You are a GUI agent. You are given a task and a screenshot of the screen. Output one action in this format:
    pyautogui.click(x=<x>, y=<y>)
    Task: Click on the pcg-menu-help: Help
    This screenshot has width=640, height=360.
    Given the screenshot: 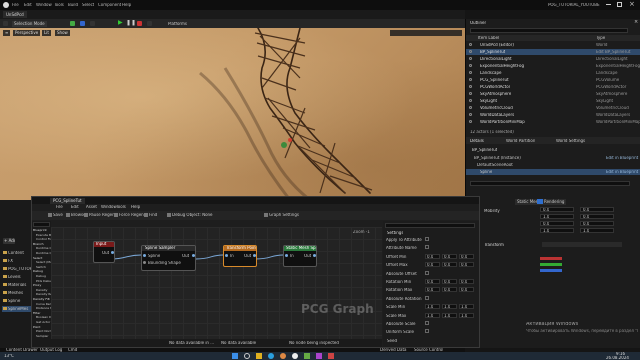 What is the action you would take?
    pyautogui.click(x=135, y=207)
    